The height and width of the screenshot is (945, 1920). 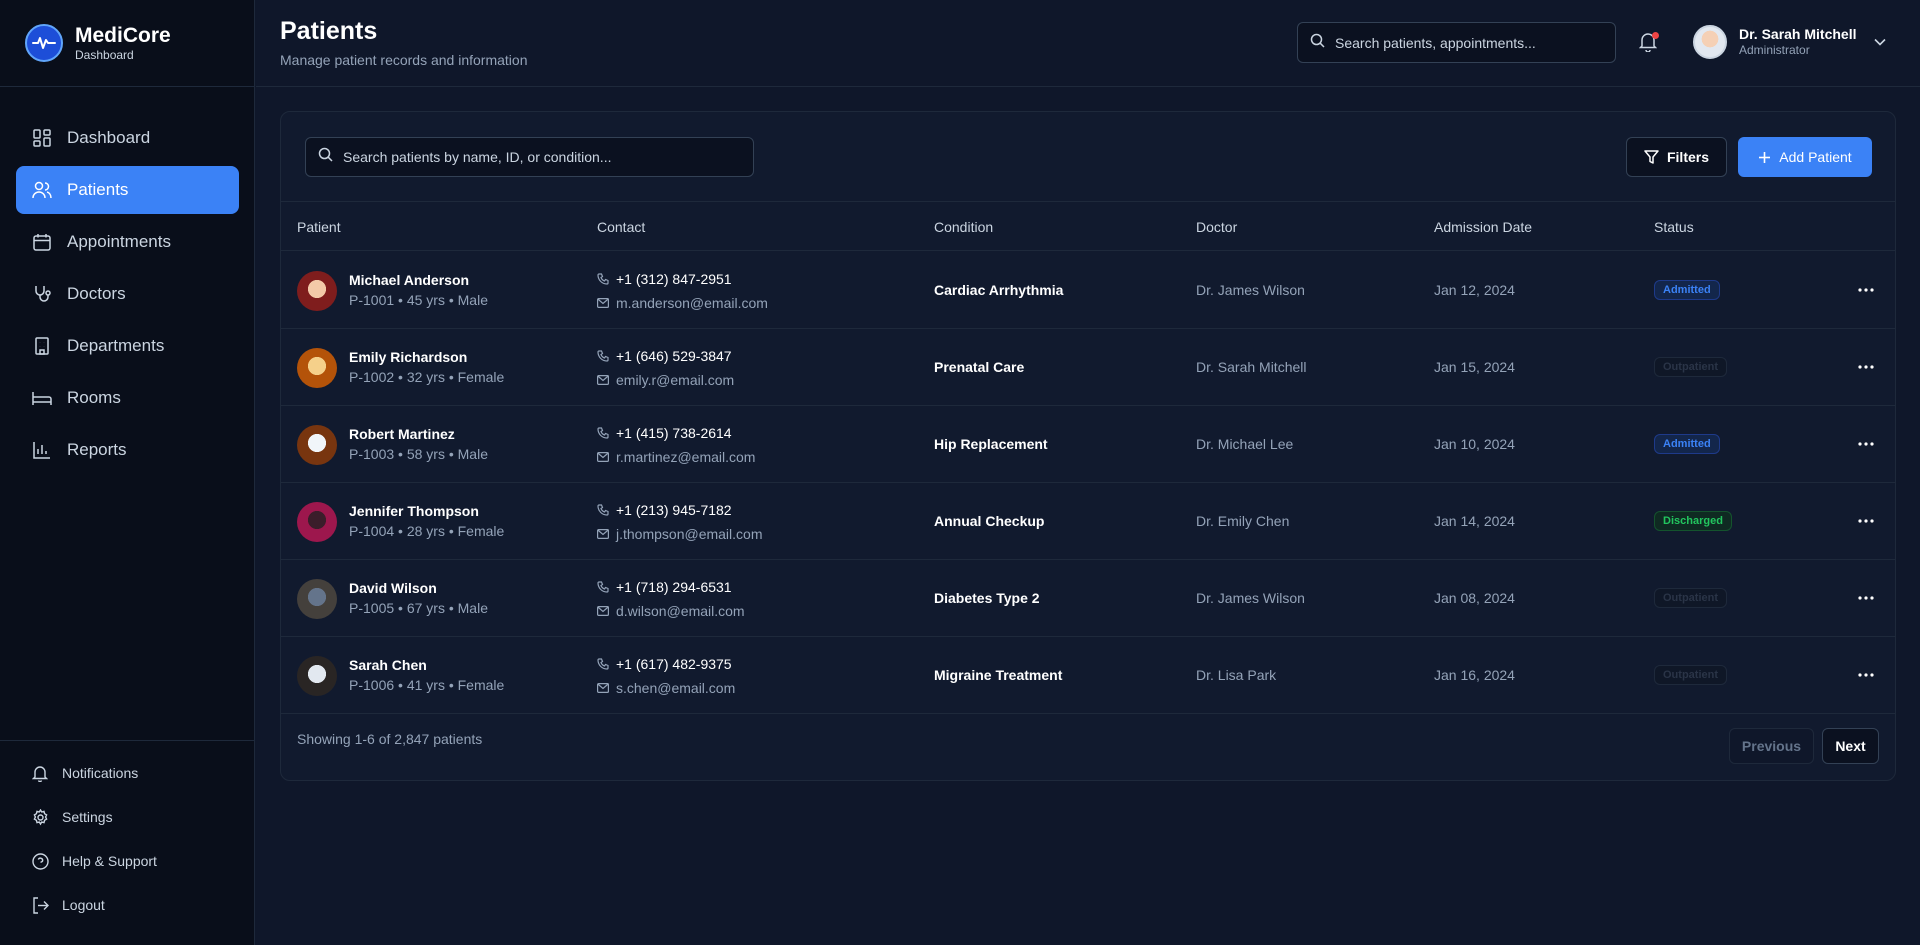 What do you see at coordinates (388, 665) in the screenshot?
I see `patient-name: Sarah Chen` at bounding box center [388, 665].